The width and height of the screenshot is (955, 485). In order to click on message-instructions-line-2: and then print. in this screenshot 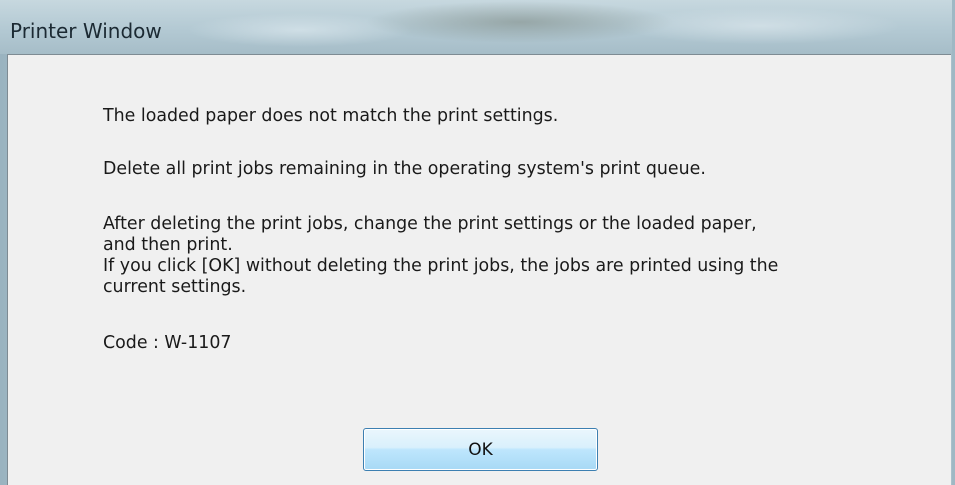, I will do `click(168, 245)`.